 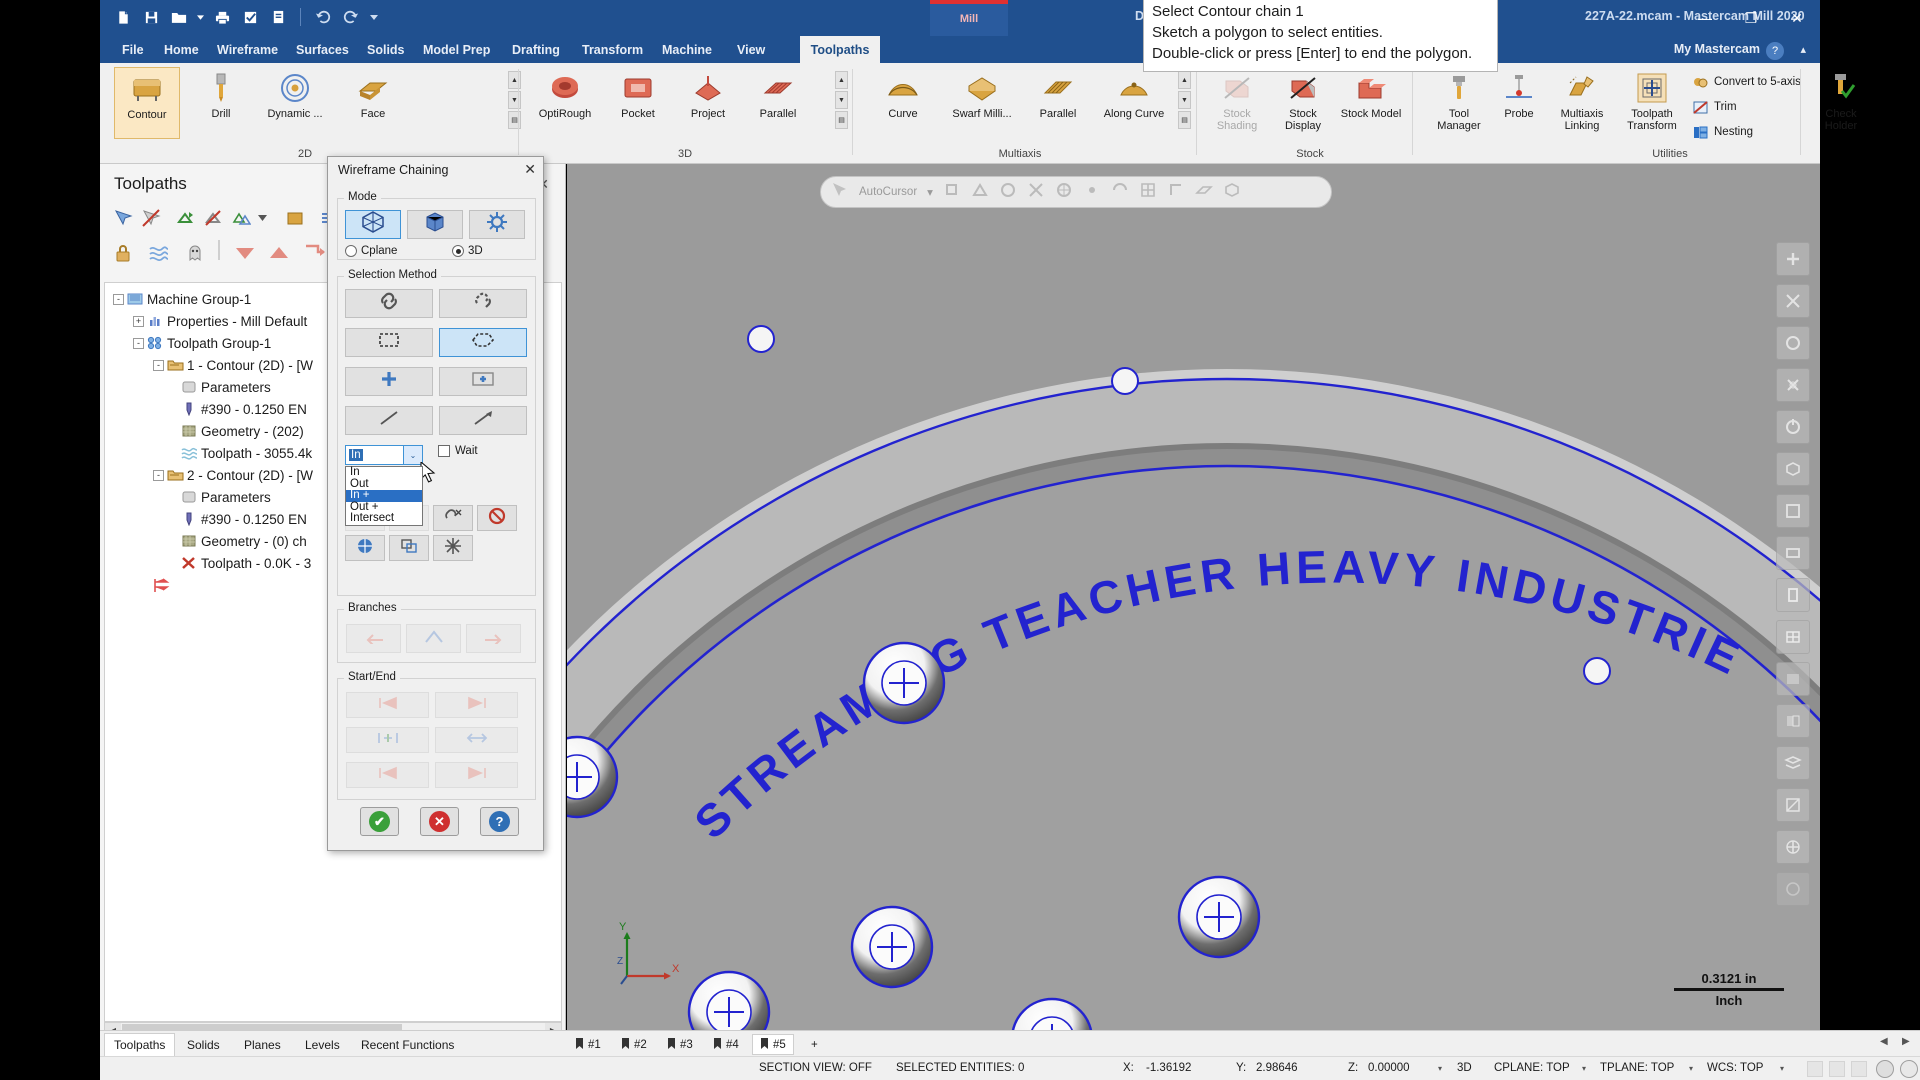 I want to click on ribbon-button-parallel-3d: Parallel, so click(x=778, y=103).